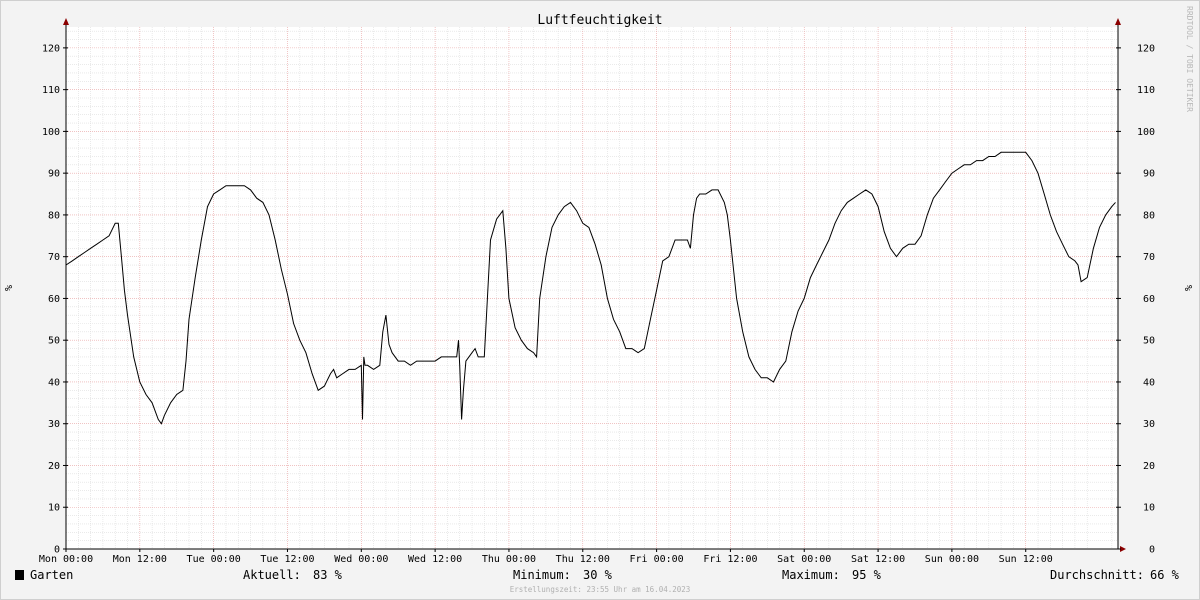  What do you see at coordinates (1149, 466) in the screenshot?
I see `y-tick-label-right: 20` at bounding box center [1149, 466].